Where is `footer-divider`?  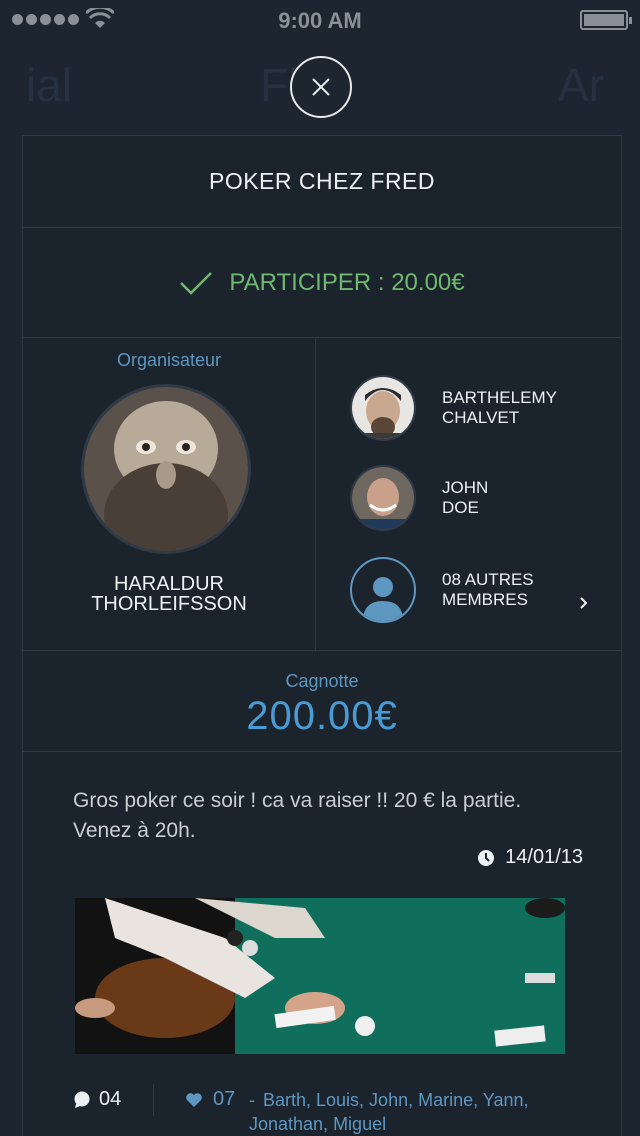
footer-divider is located at coordinates (153, 1100).